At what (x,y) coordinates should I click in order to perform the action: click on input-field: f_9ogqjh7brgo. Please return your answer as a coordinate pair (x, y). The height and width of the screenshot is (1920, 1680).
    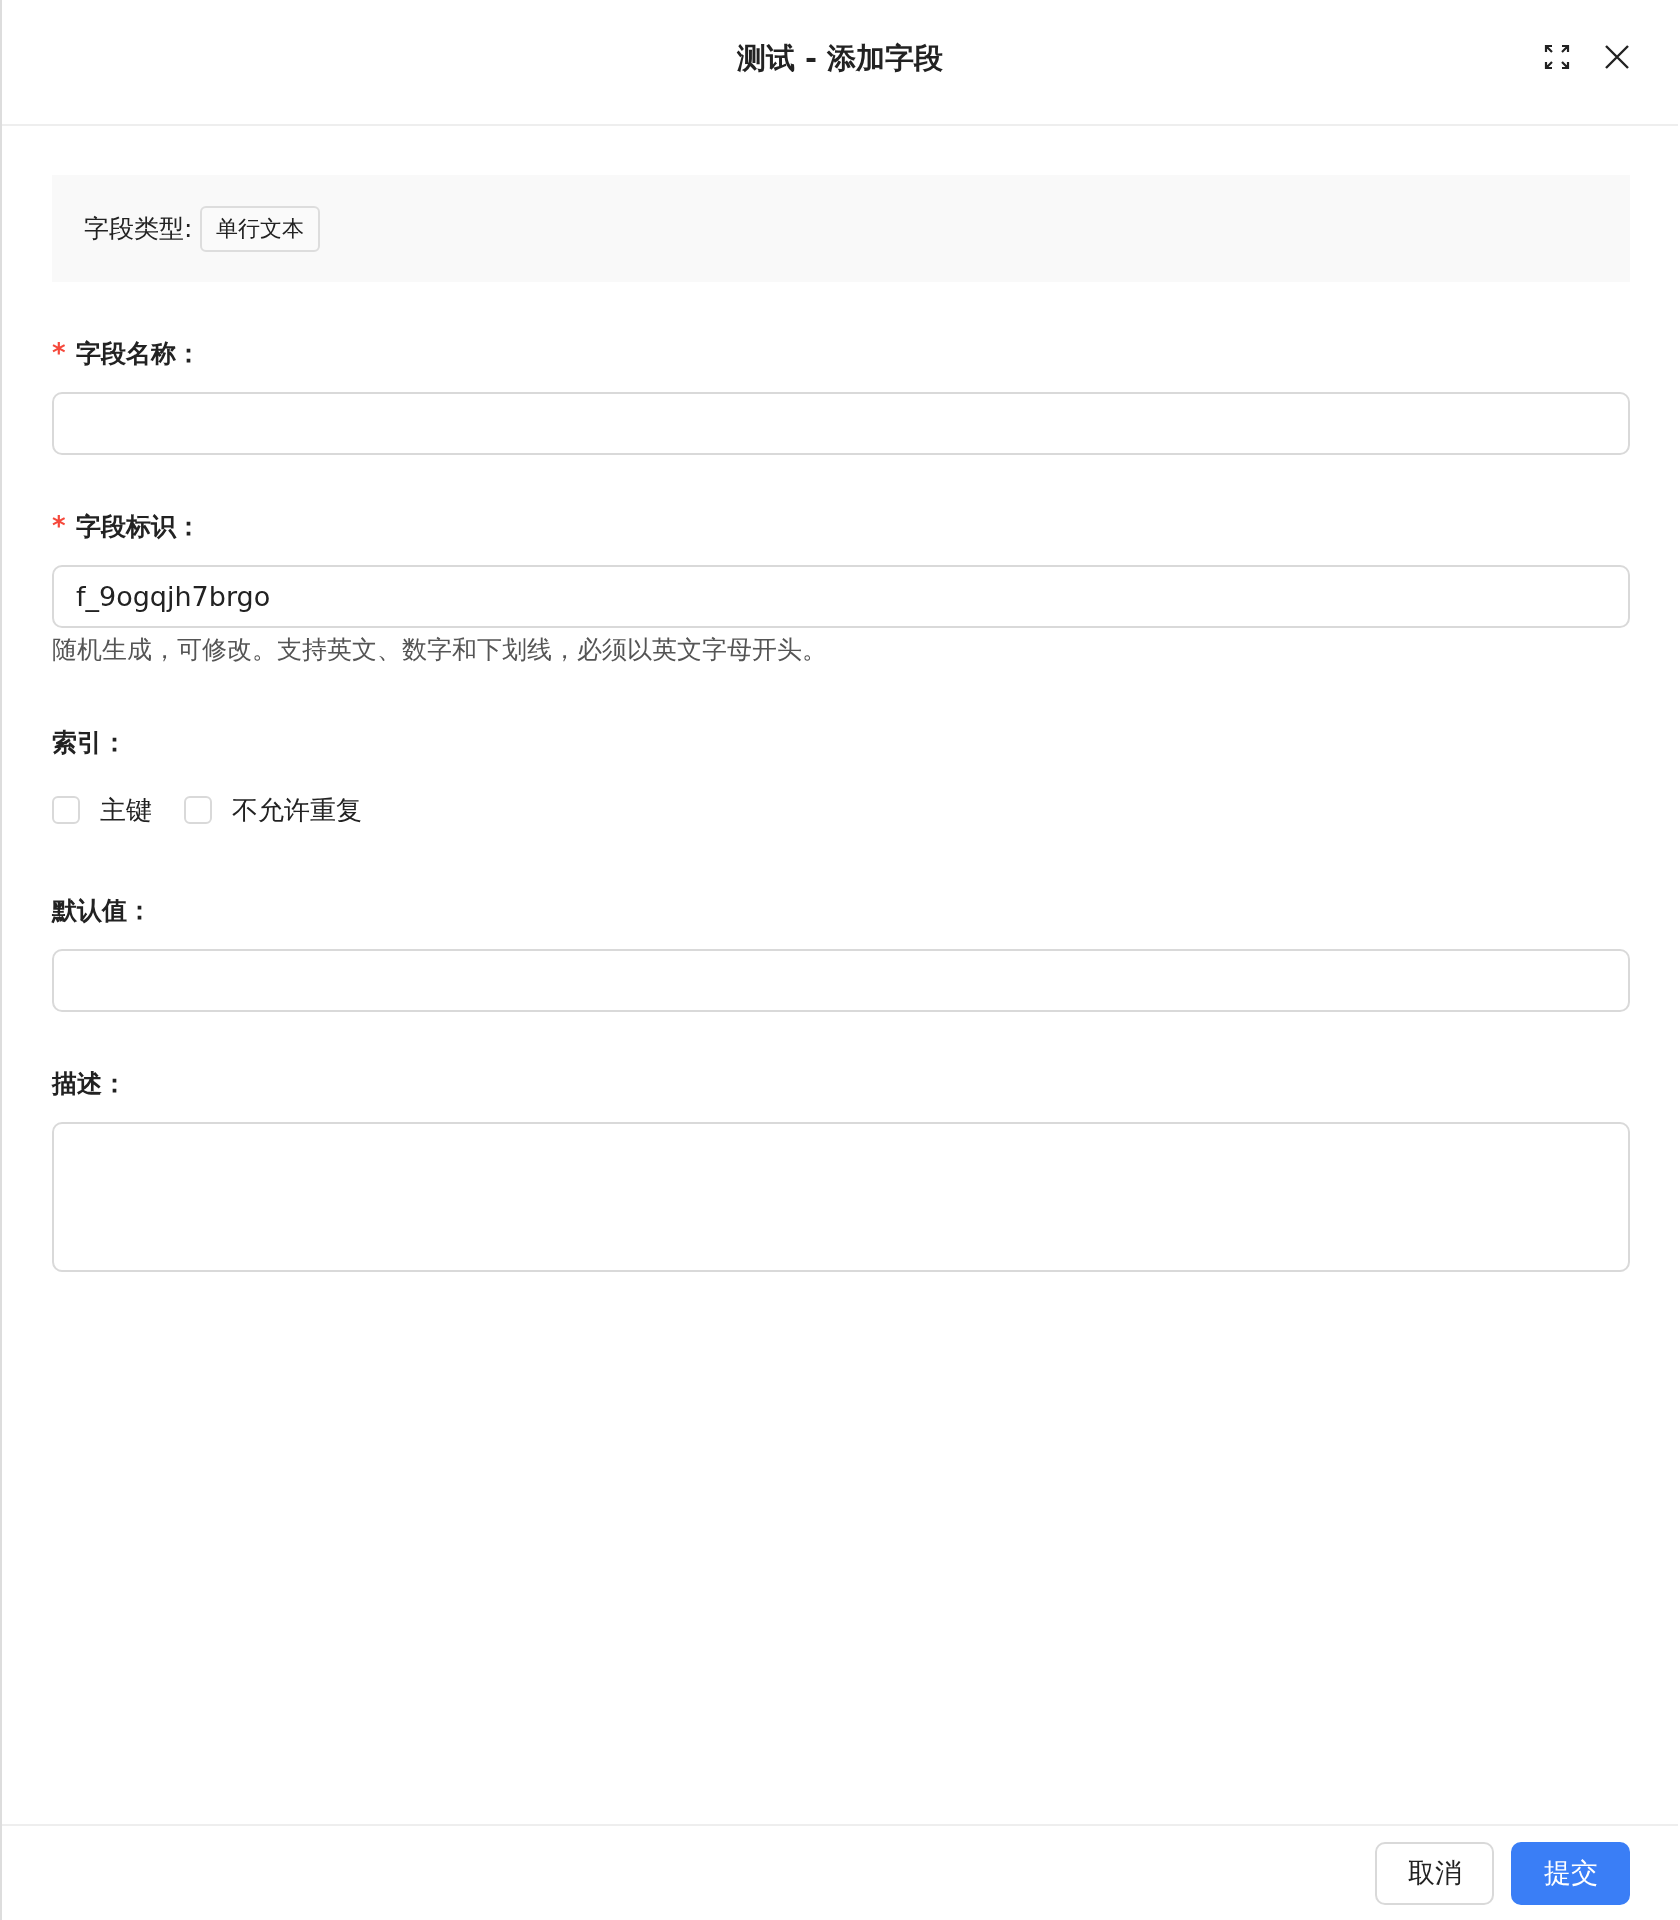
    Looking at the image, I should click on (841, 596).